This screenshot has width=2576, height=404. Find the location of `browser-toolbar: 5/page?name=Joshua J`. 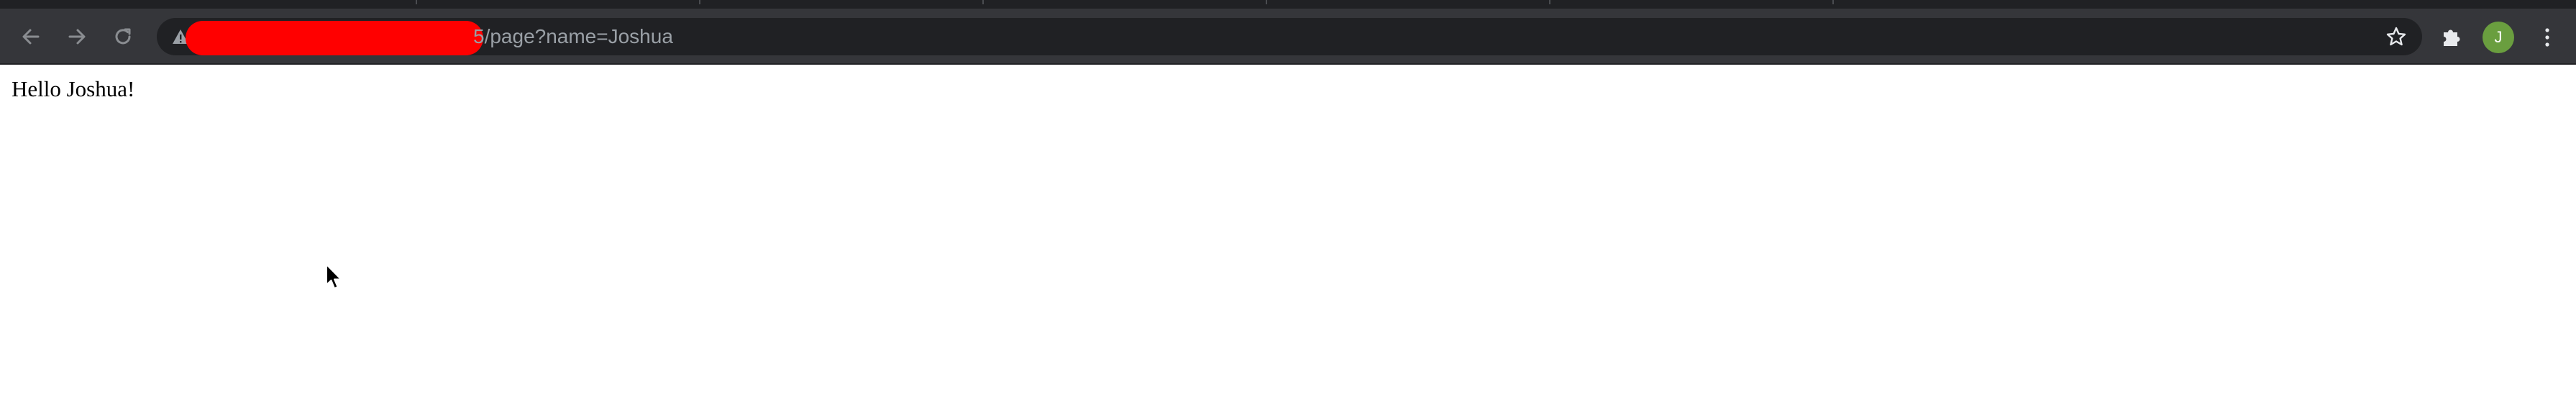

browser-toolbar: 5/page?name=Joshua J is located at coordinates (1288, 37).